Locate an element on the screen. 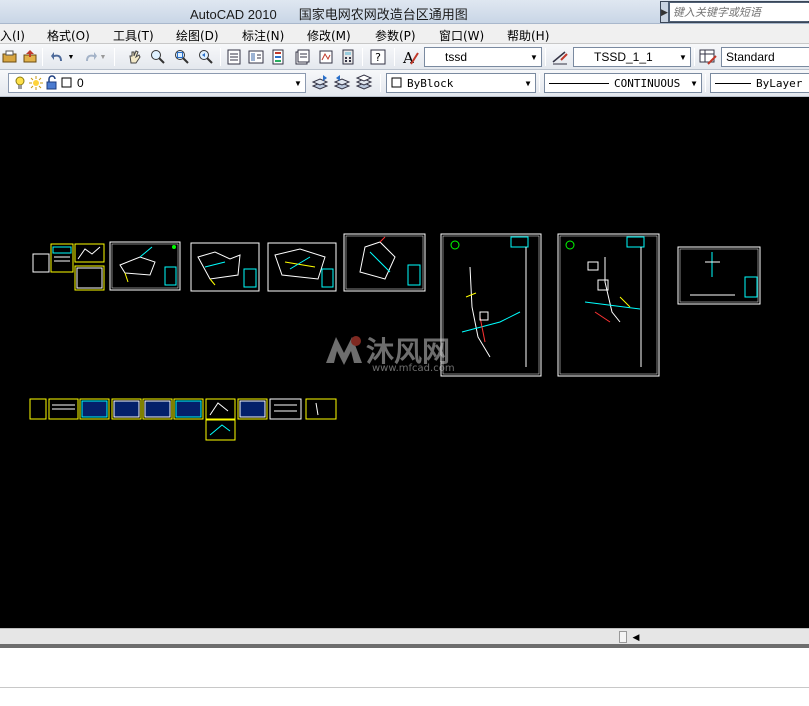  status-area is located at coordinates (404, 697).